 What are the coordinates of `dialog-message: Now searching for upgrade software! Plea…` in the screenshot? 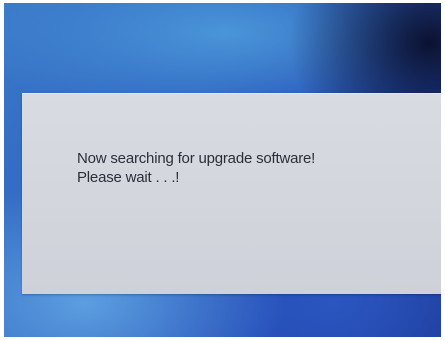 It's located at (196, 168).